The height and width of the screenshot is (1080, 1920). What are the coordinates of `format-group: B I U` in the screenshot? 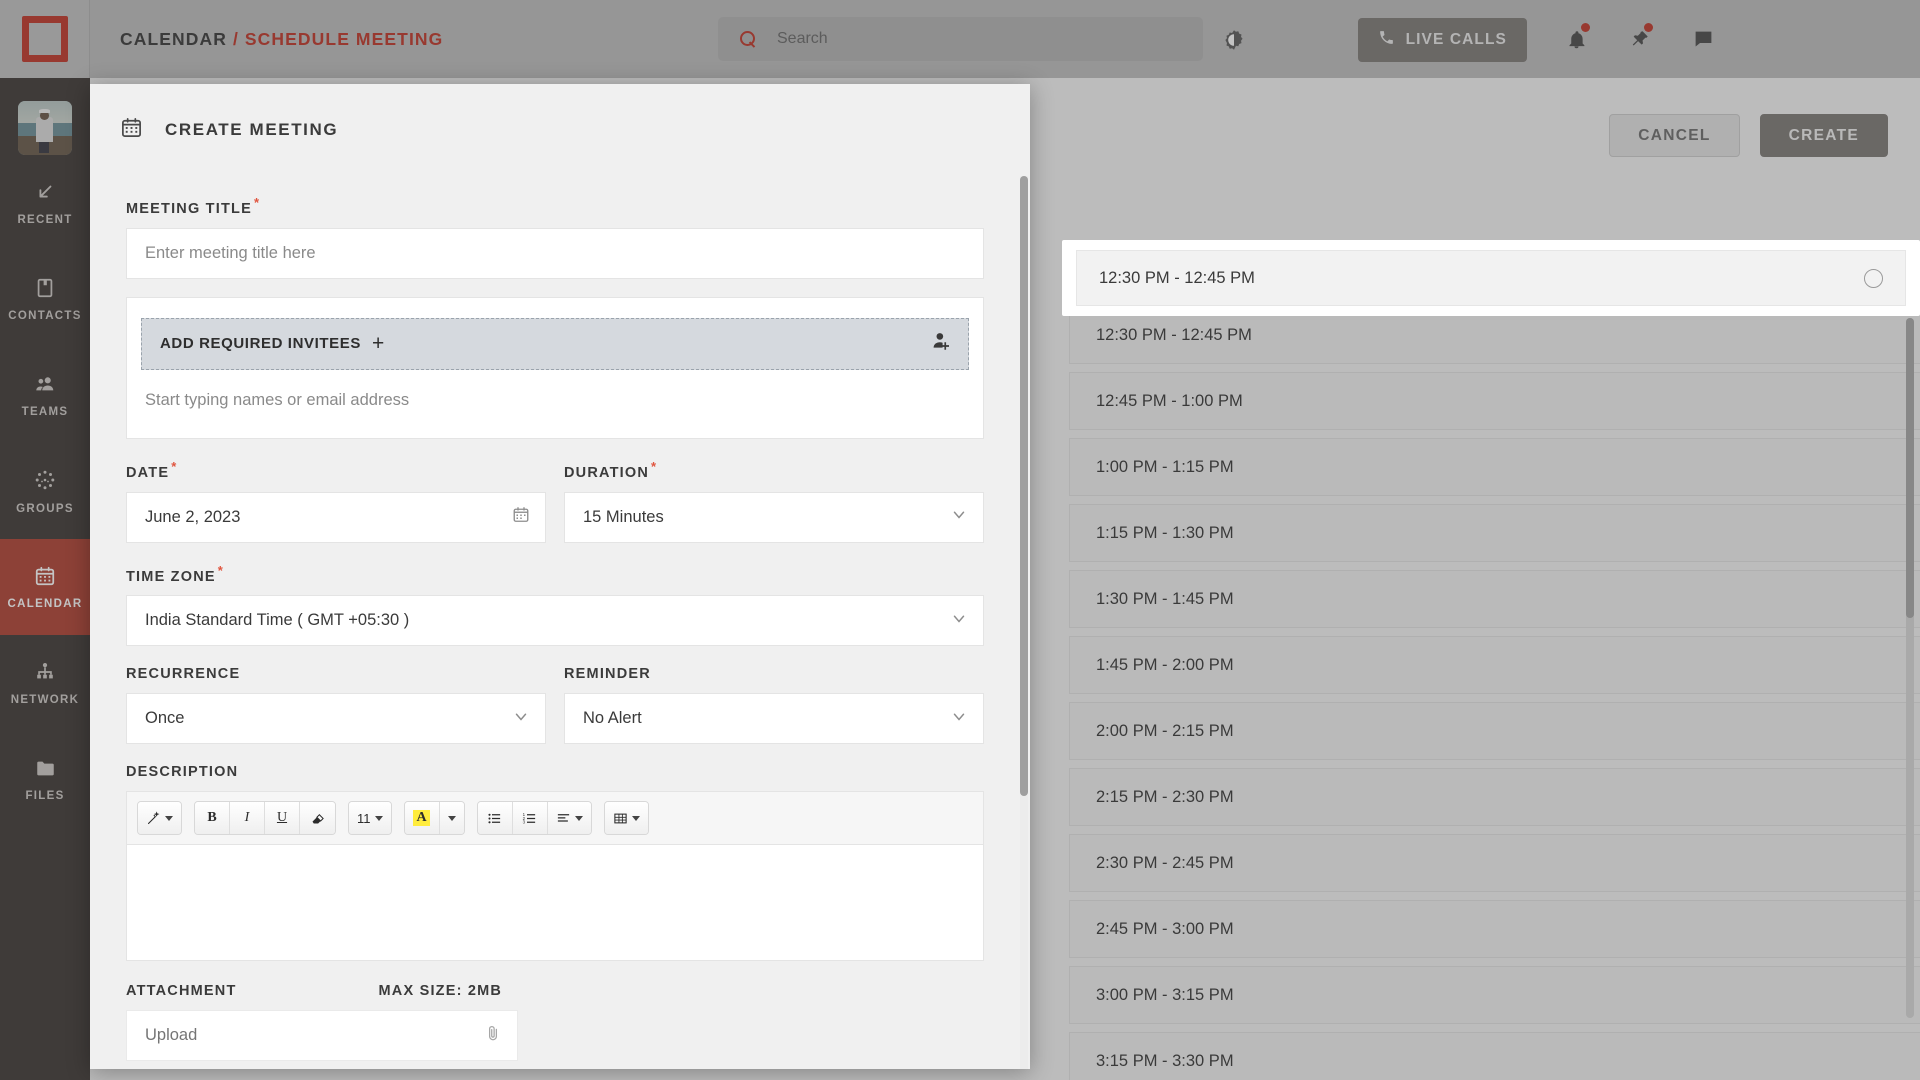 It's located at (265, 818).